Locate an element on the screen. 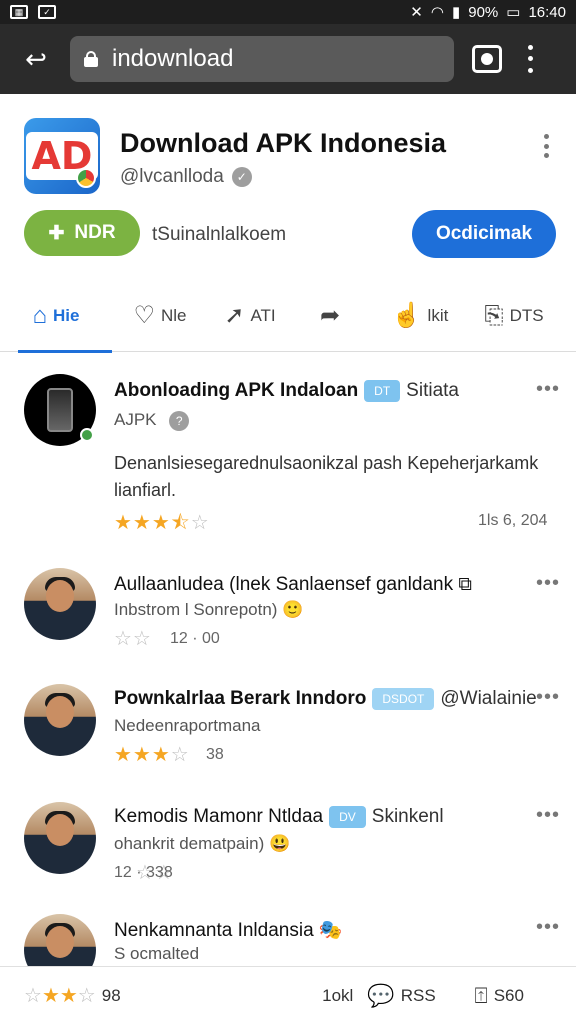  tab-likes: ☝ lkit is located at coordinates (420, 316).